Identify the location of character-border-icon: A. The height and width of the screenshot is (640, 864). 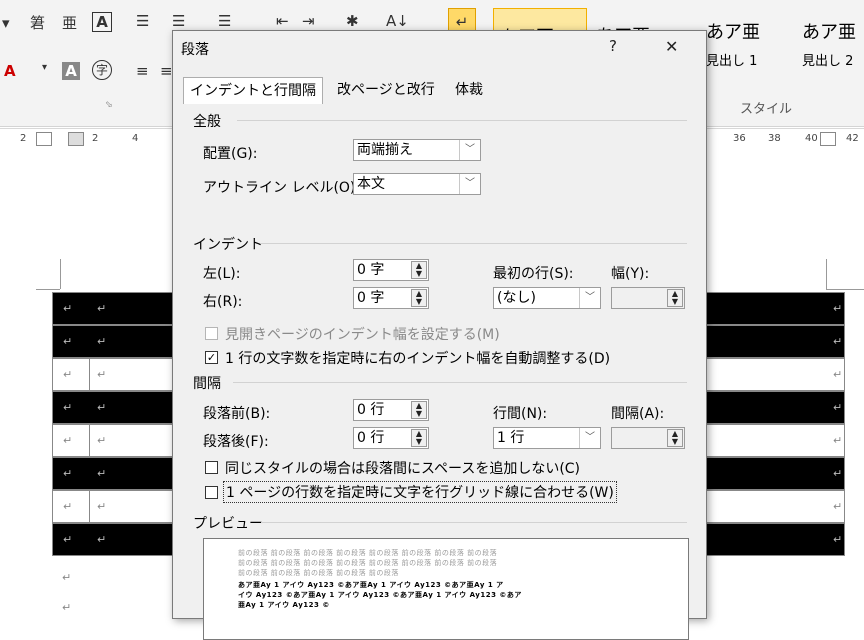
(102, 22).